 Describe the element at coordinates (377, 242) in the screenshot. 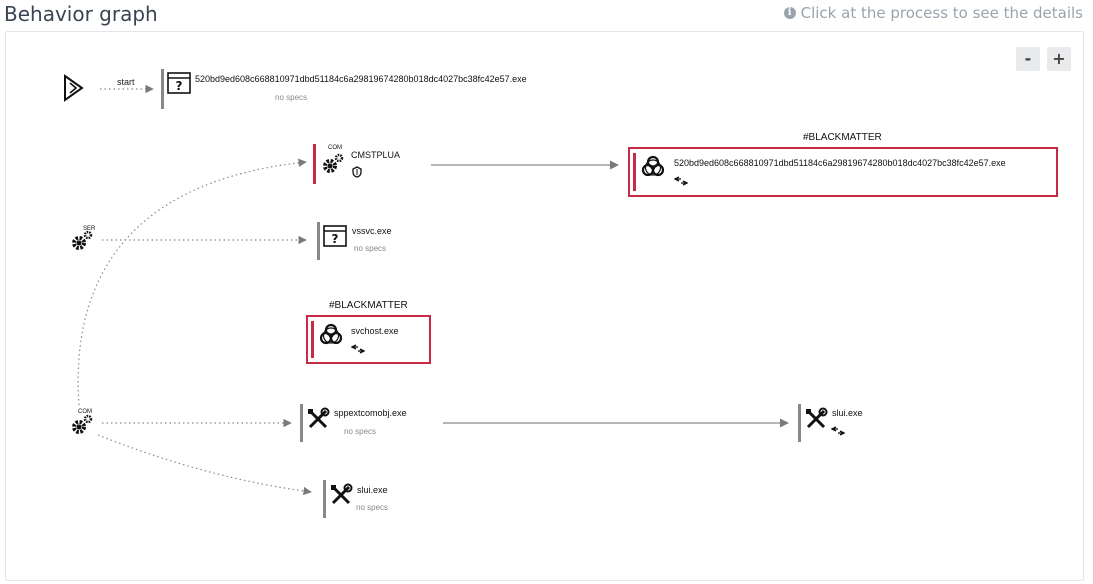

I see `process-node-vssvc: ? vssvc.exe no specs` at that location.